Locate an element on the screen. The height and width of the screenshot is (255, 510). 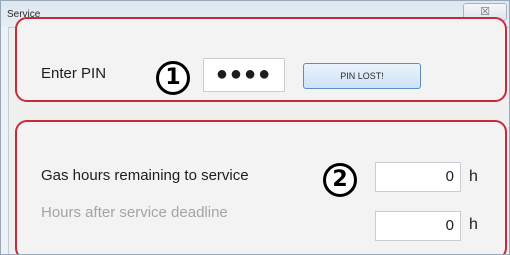
callout-badge-1: 1 is located at coordinates (173, 78).